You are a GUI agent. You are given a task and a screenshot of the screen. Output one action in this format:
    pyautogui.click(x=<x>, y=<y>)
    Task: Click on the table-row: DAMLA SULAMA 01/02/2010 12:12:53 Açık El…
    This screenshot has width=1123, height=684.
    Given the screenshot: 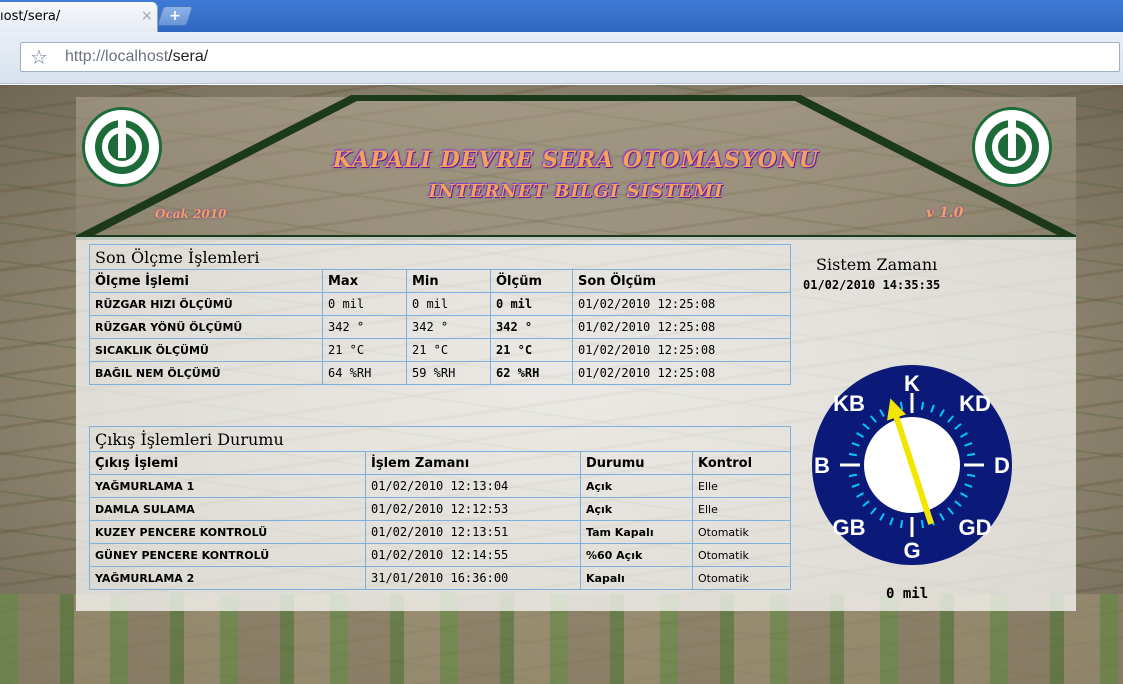 What is the action you would take?
    pyautogui.click(x=440, y=509)
    